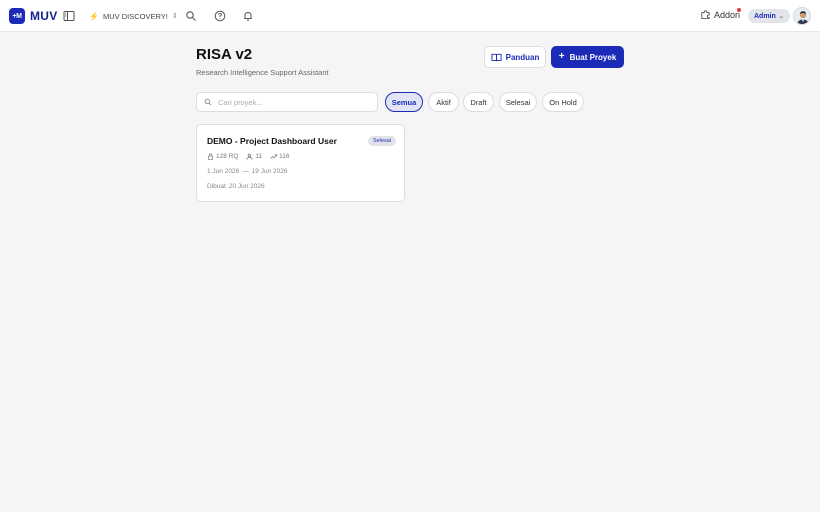  Describe the element at coordinates (223, 171) in the screenshot. I see `start-date: 1 Jun 2026` at that location.